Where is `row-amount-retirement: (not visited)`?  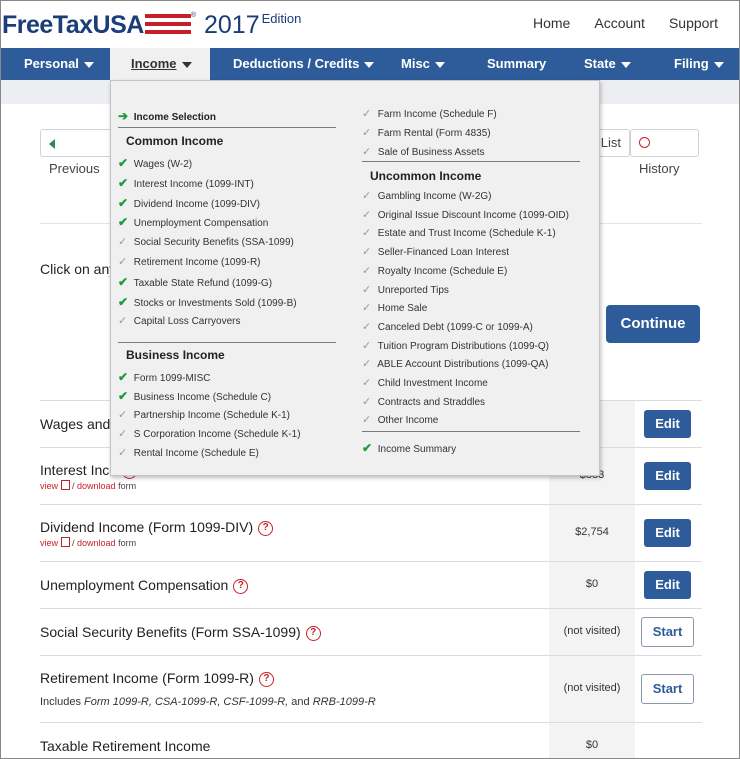
row-amount-retirement: (not visited) is located at coordinates (592, 688).